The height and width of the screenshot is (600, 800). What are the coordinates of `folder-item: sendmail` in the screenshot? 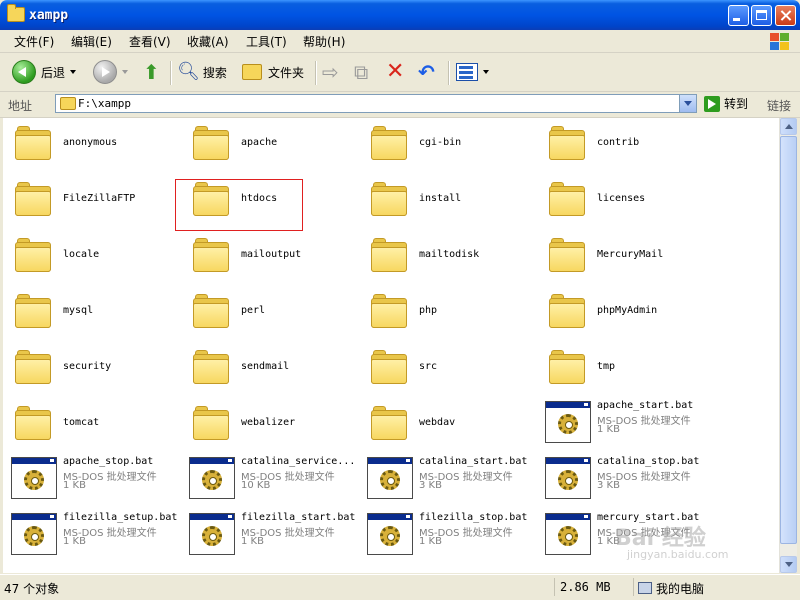 It's located at (270, 370).